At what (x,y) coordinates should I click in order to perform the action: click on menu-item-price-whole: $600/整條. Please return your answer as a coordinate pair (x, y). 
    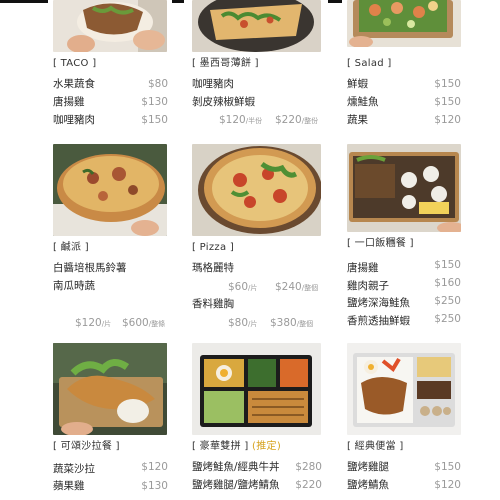
    Looking at the image, I should click on (143, 323).